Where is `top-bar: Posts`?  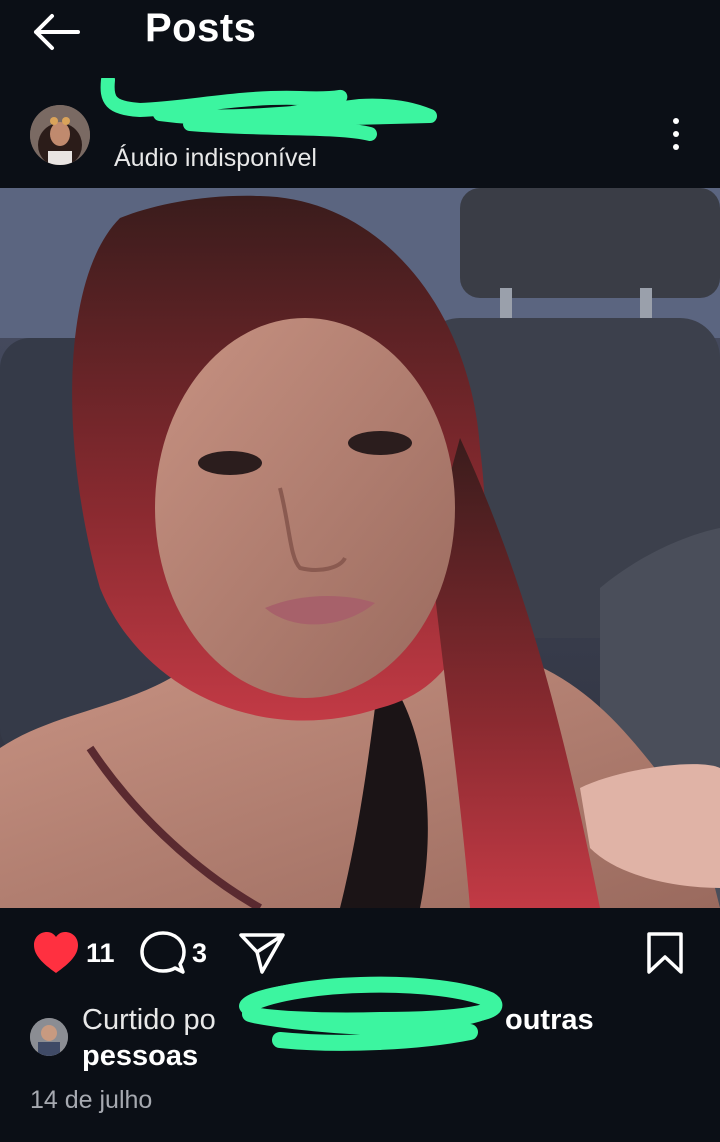
top-bar: Posts is located at coordinates (360, 31).